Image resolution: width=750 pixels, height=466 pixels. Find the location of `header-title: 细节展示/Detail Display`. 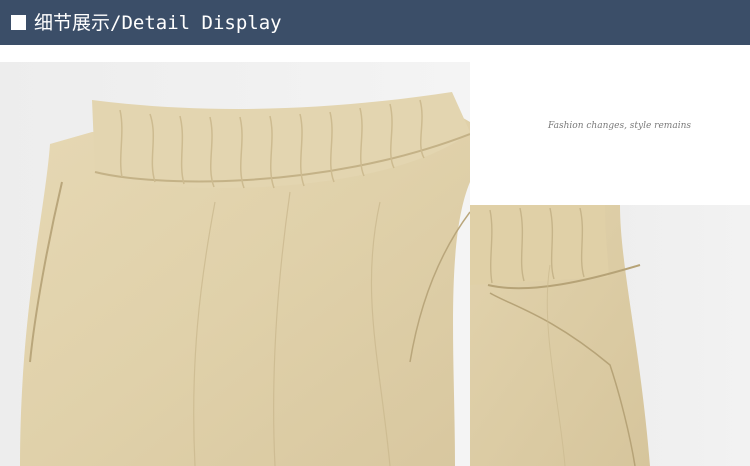

header-title: 细节展示/Detail Display is located at coordinates (158, 23).